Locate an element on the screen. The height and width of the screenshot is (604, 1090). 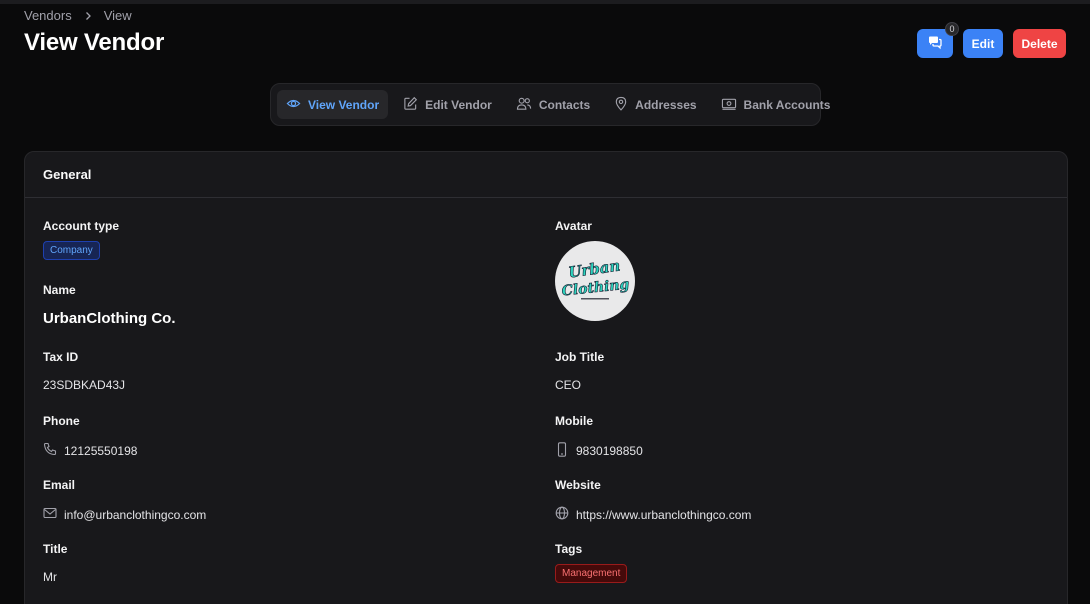
eye-icon is located at coordinates (293, 105).